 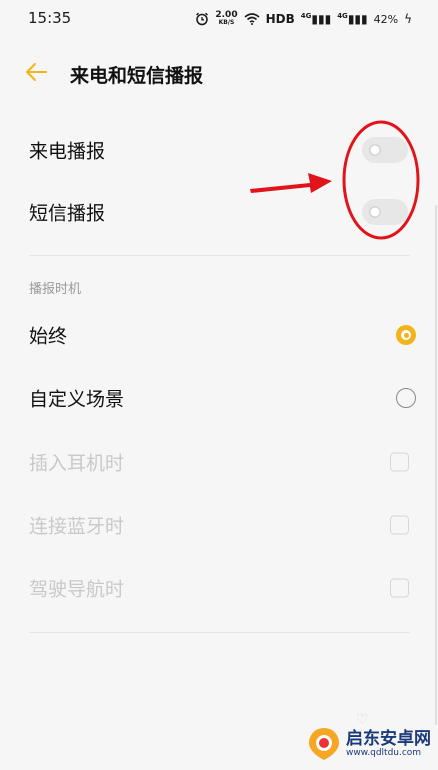 What do you see at coordinates (384, 753) in the screenshot?
I see `watermark-url: www.qdltdu.com` at bounding box center [384, 753].